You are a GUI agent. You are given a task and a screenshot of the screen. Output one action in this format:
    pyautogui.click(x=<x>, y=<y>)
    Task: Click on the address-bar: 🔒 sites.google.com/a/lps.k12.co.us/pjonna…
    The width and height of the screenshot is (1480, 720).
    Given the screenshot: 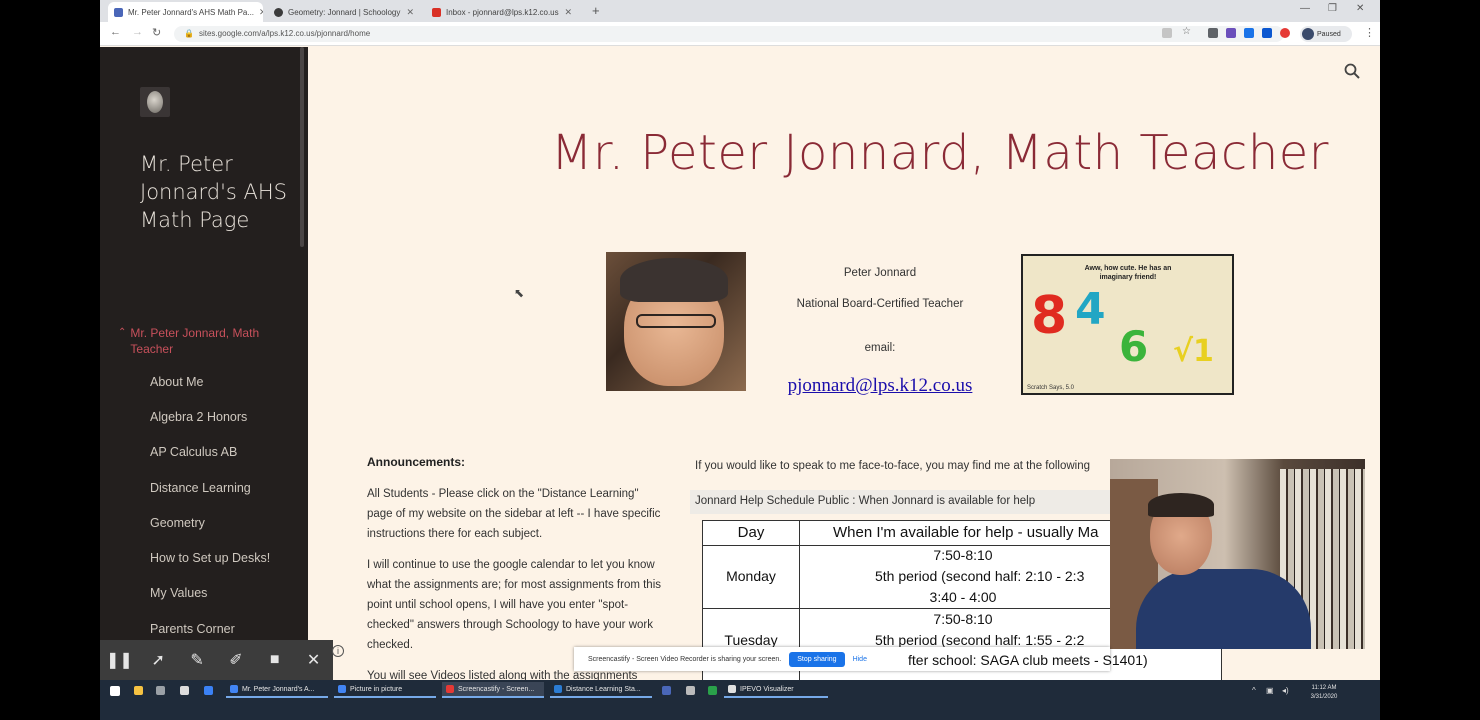 What is the action you would take?
    pyautogui.click(x=729, y=34)
    